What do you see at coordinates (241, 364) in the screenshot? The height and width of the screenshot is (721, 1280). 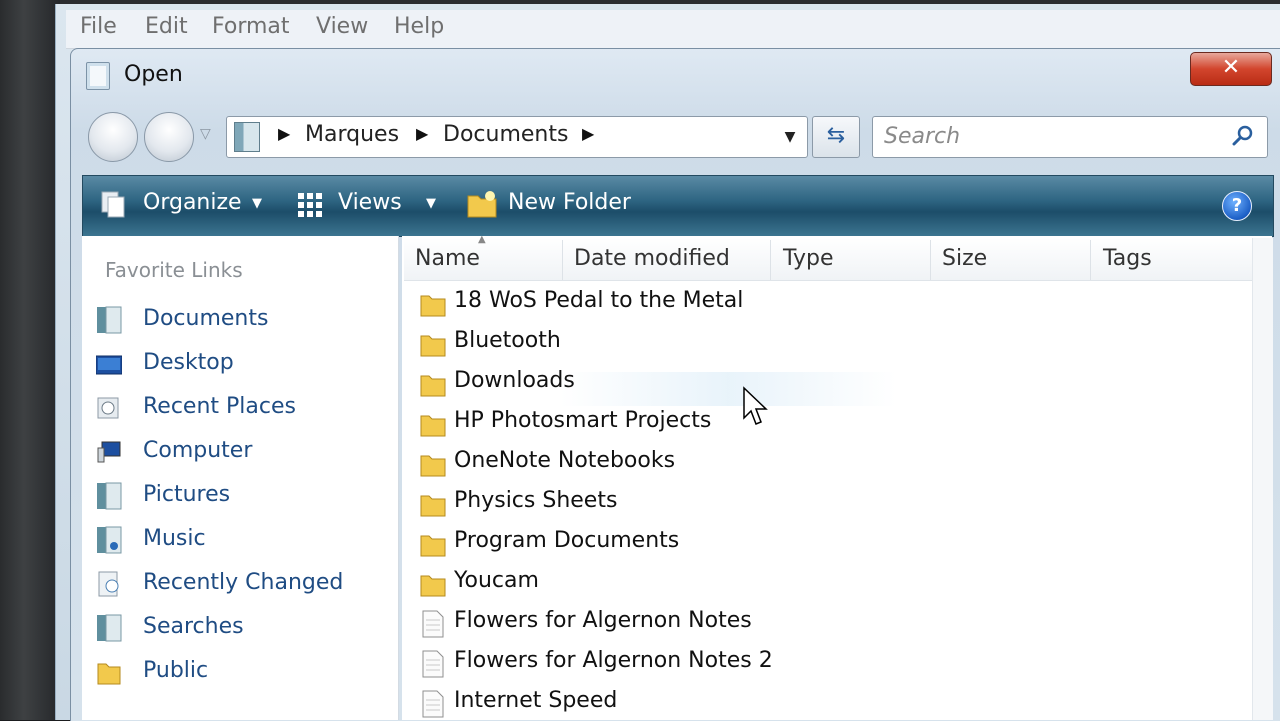 I see `sidebar-item-desktop: Desktop` at bounding box center [241, 364].